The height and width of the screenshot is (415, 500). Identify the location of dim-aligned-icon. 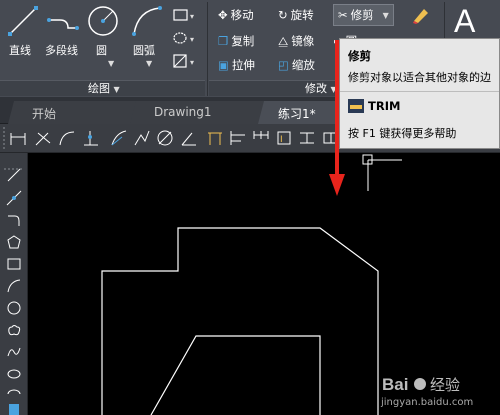
(43, 140).